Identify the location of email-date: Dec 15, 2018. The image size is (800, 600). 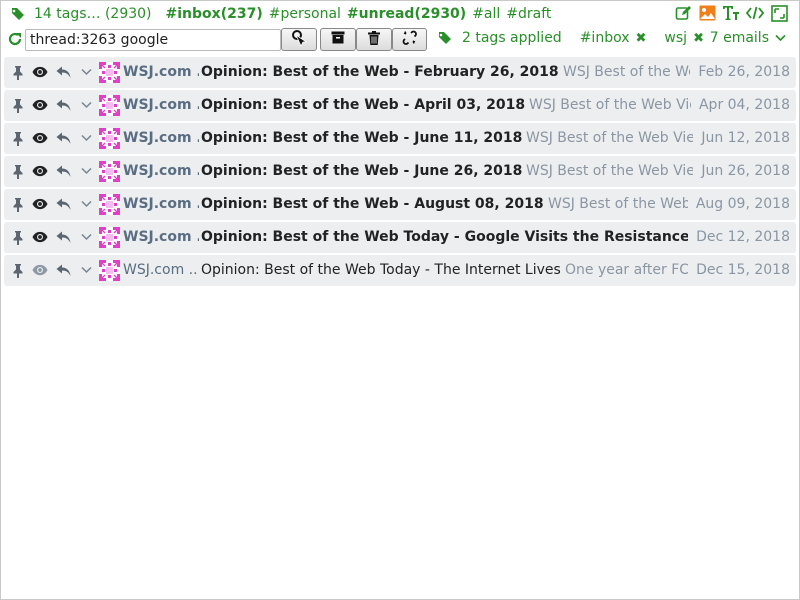
(739, 270).